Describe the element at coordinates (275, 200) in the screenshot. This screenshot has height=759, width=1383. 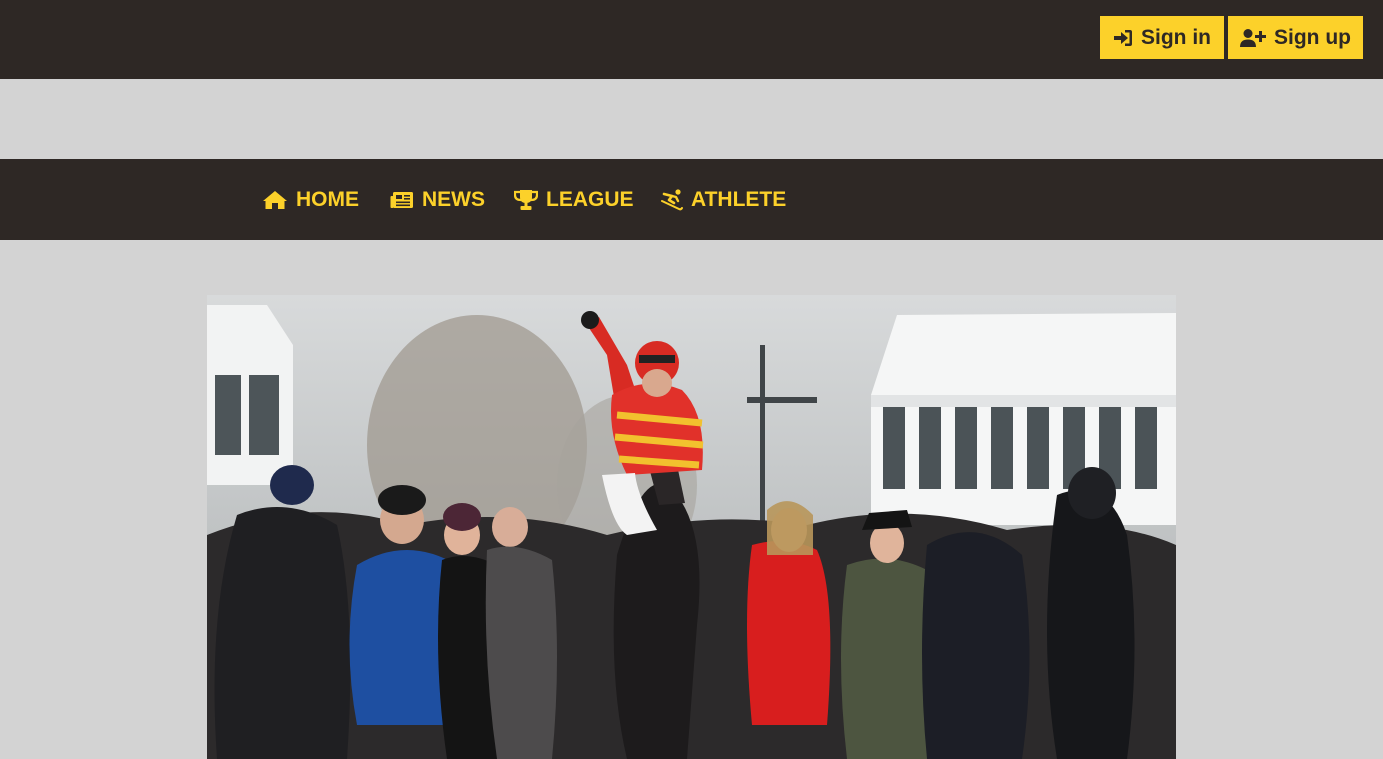
I see `home-icon` at that location.